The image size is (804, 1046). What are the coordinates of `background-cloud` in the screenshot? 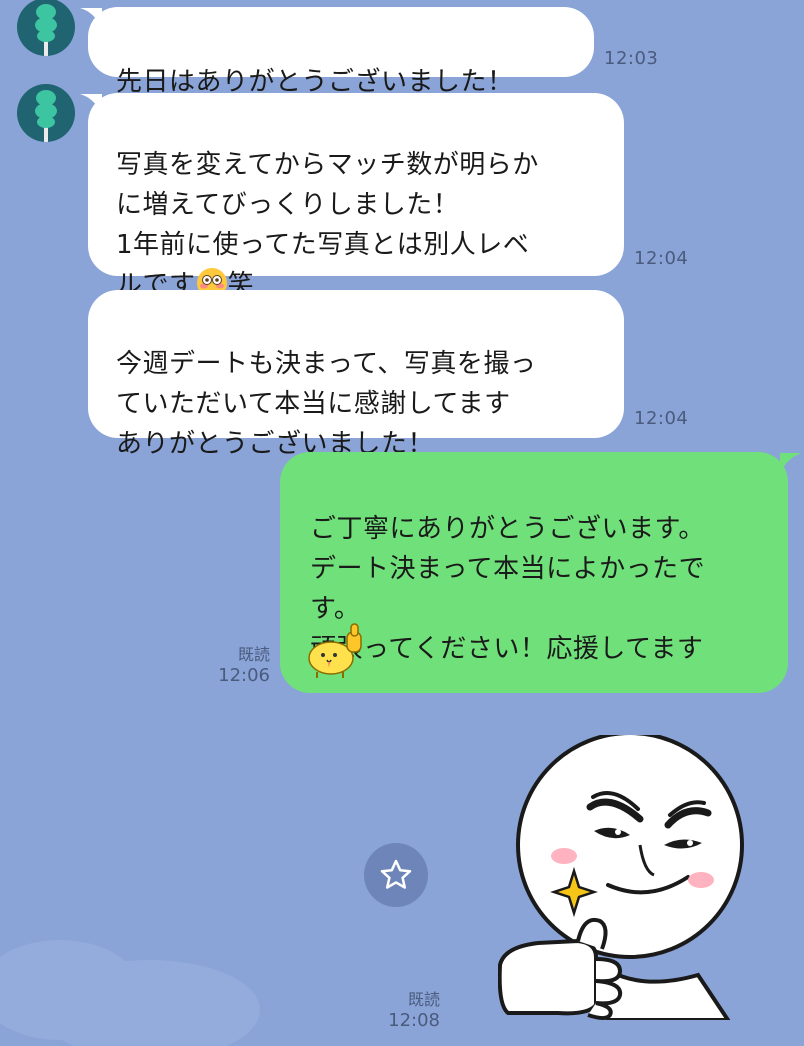 It's located at (130, 993).